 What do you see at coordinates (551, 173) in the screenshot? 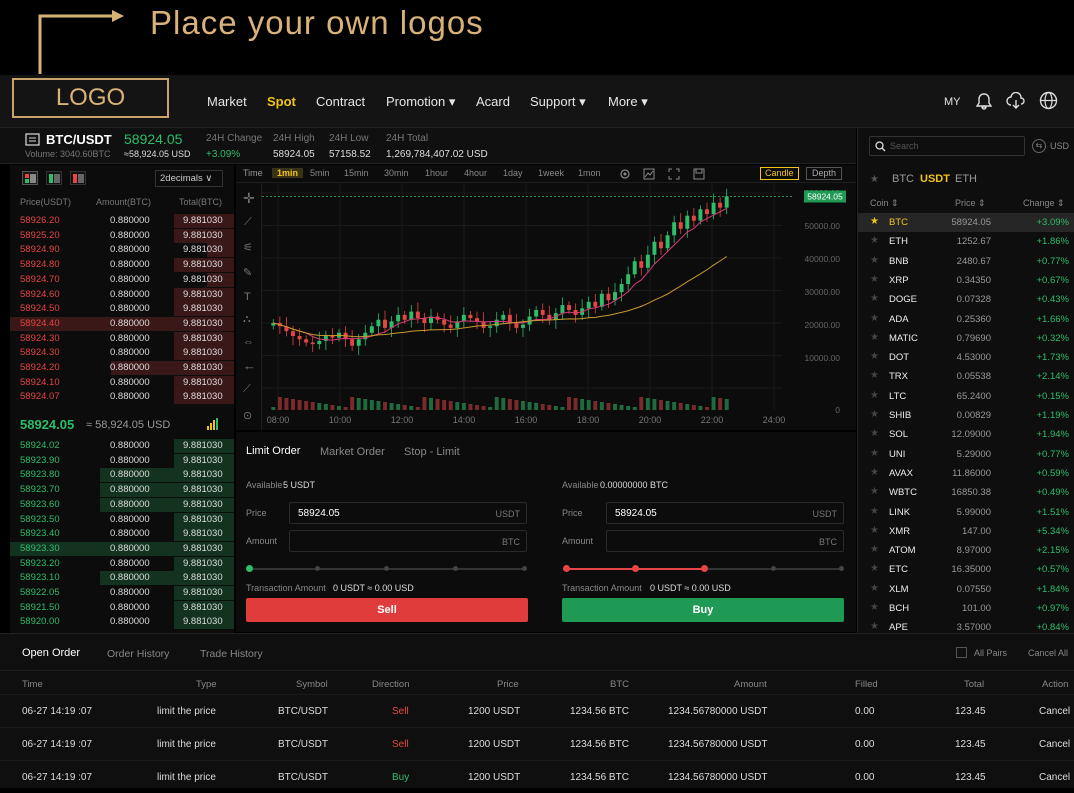
I see `interval-1week: 1week` at bounding box center [551, 173].